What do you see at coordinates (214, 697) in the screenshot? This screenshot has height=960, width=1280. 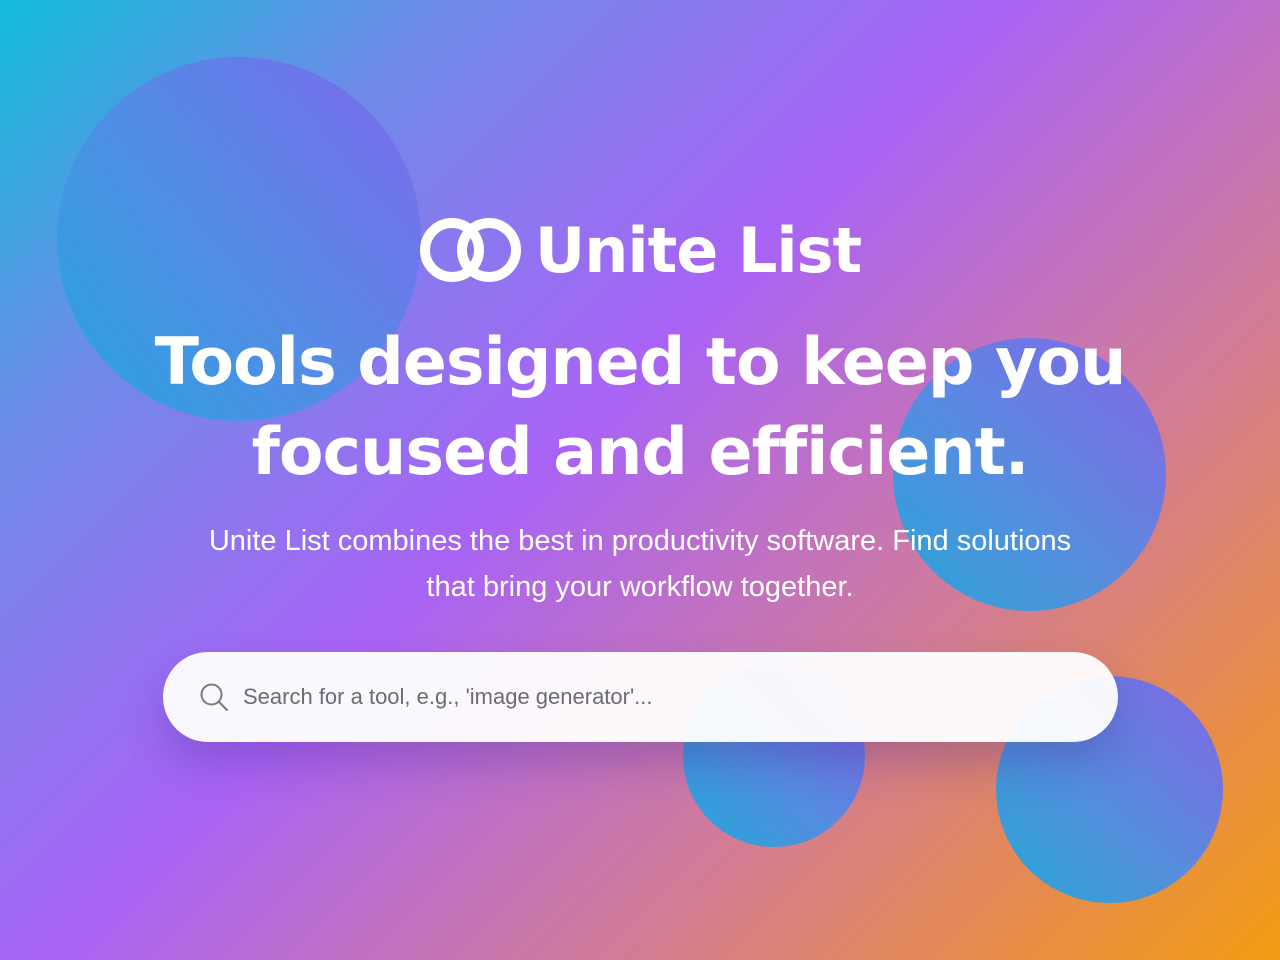 I see `search-icon` at bounding box center [214, 697].